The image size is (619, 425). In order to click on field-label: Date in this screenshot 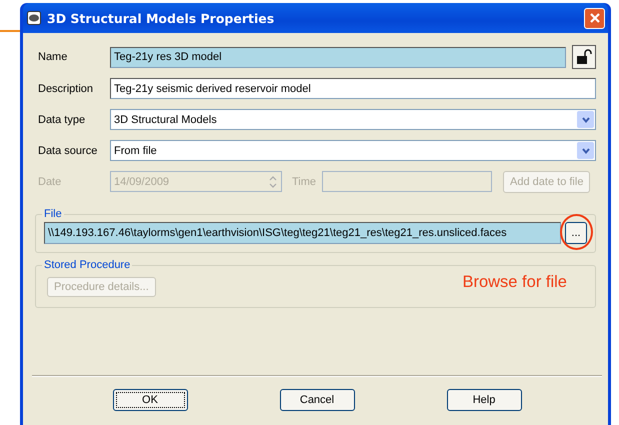, I will do `click(50, 182)`.